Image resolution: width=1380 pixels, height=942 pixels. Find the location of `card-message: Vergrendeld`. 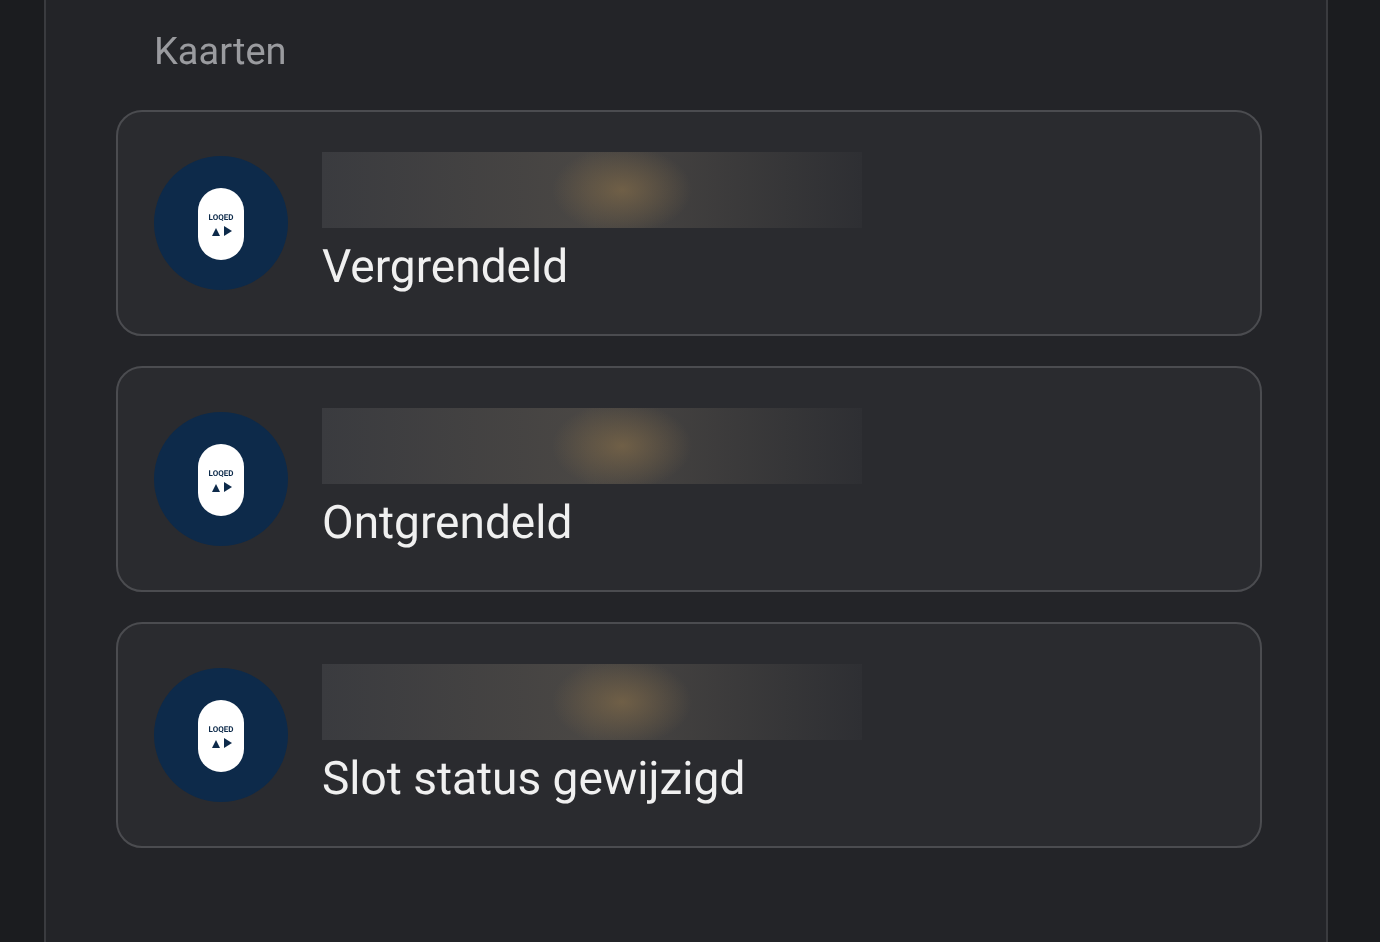

card-message: Vergrendeld is located at coordinates (446, 267).